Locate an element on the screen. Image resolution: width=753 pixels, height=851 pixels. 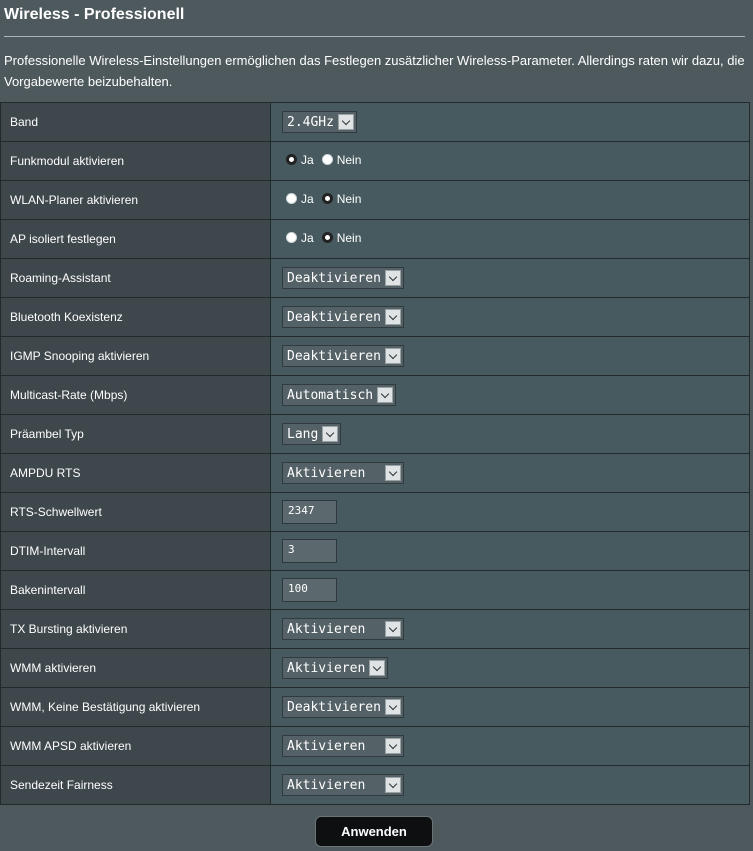
multicast-select: Automatisch is located at coordinates (339, 395).